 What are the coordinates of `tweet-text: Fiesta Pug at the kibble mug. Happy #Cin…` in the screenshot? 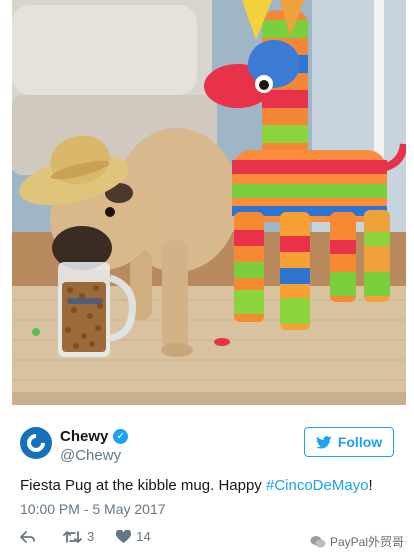 It's located at (196, 485).